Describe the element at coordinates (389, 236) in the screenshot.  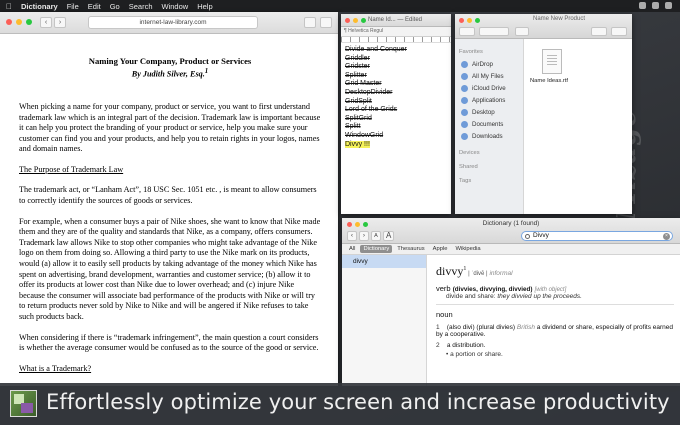
I see `increase-font-button: A` at that location.